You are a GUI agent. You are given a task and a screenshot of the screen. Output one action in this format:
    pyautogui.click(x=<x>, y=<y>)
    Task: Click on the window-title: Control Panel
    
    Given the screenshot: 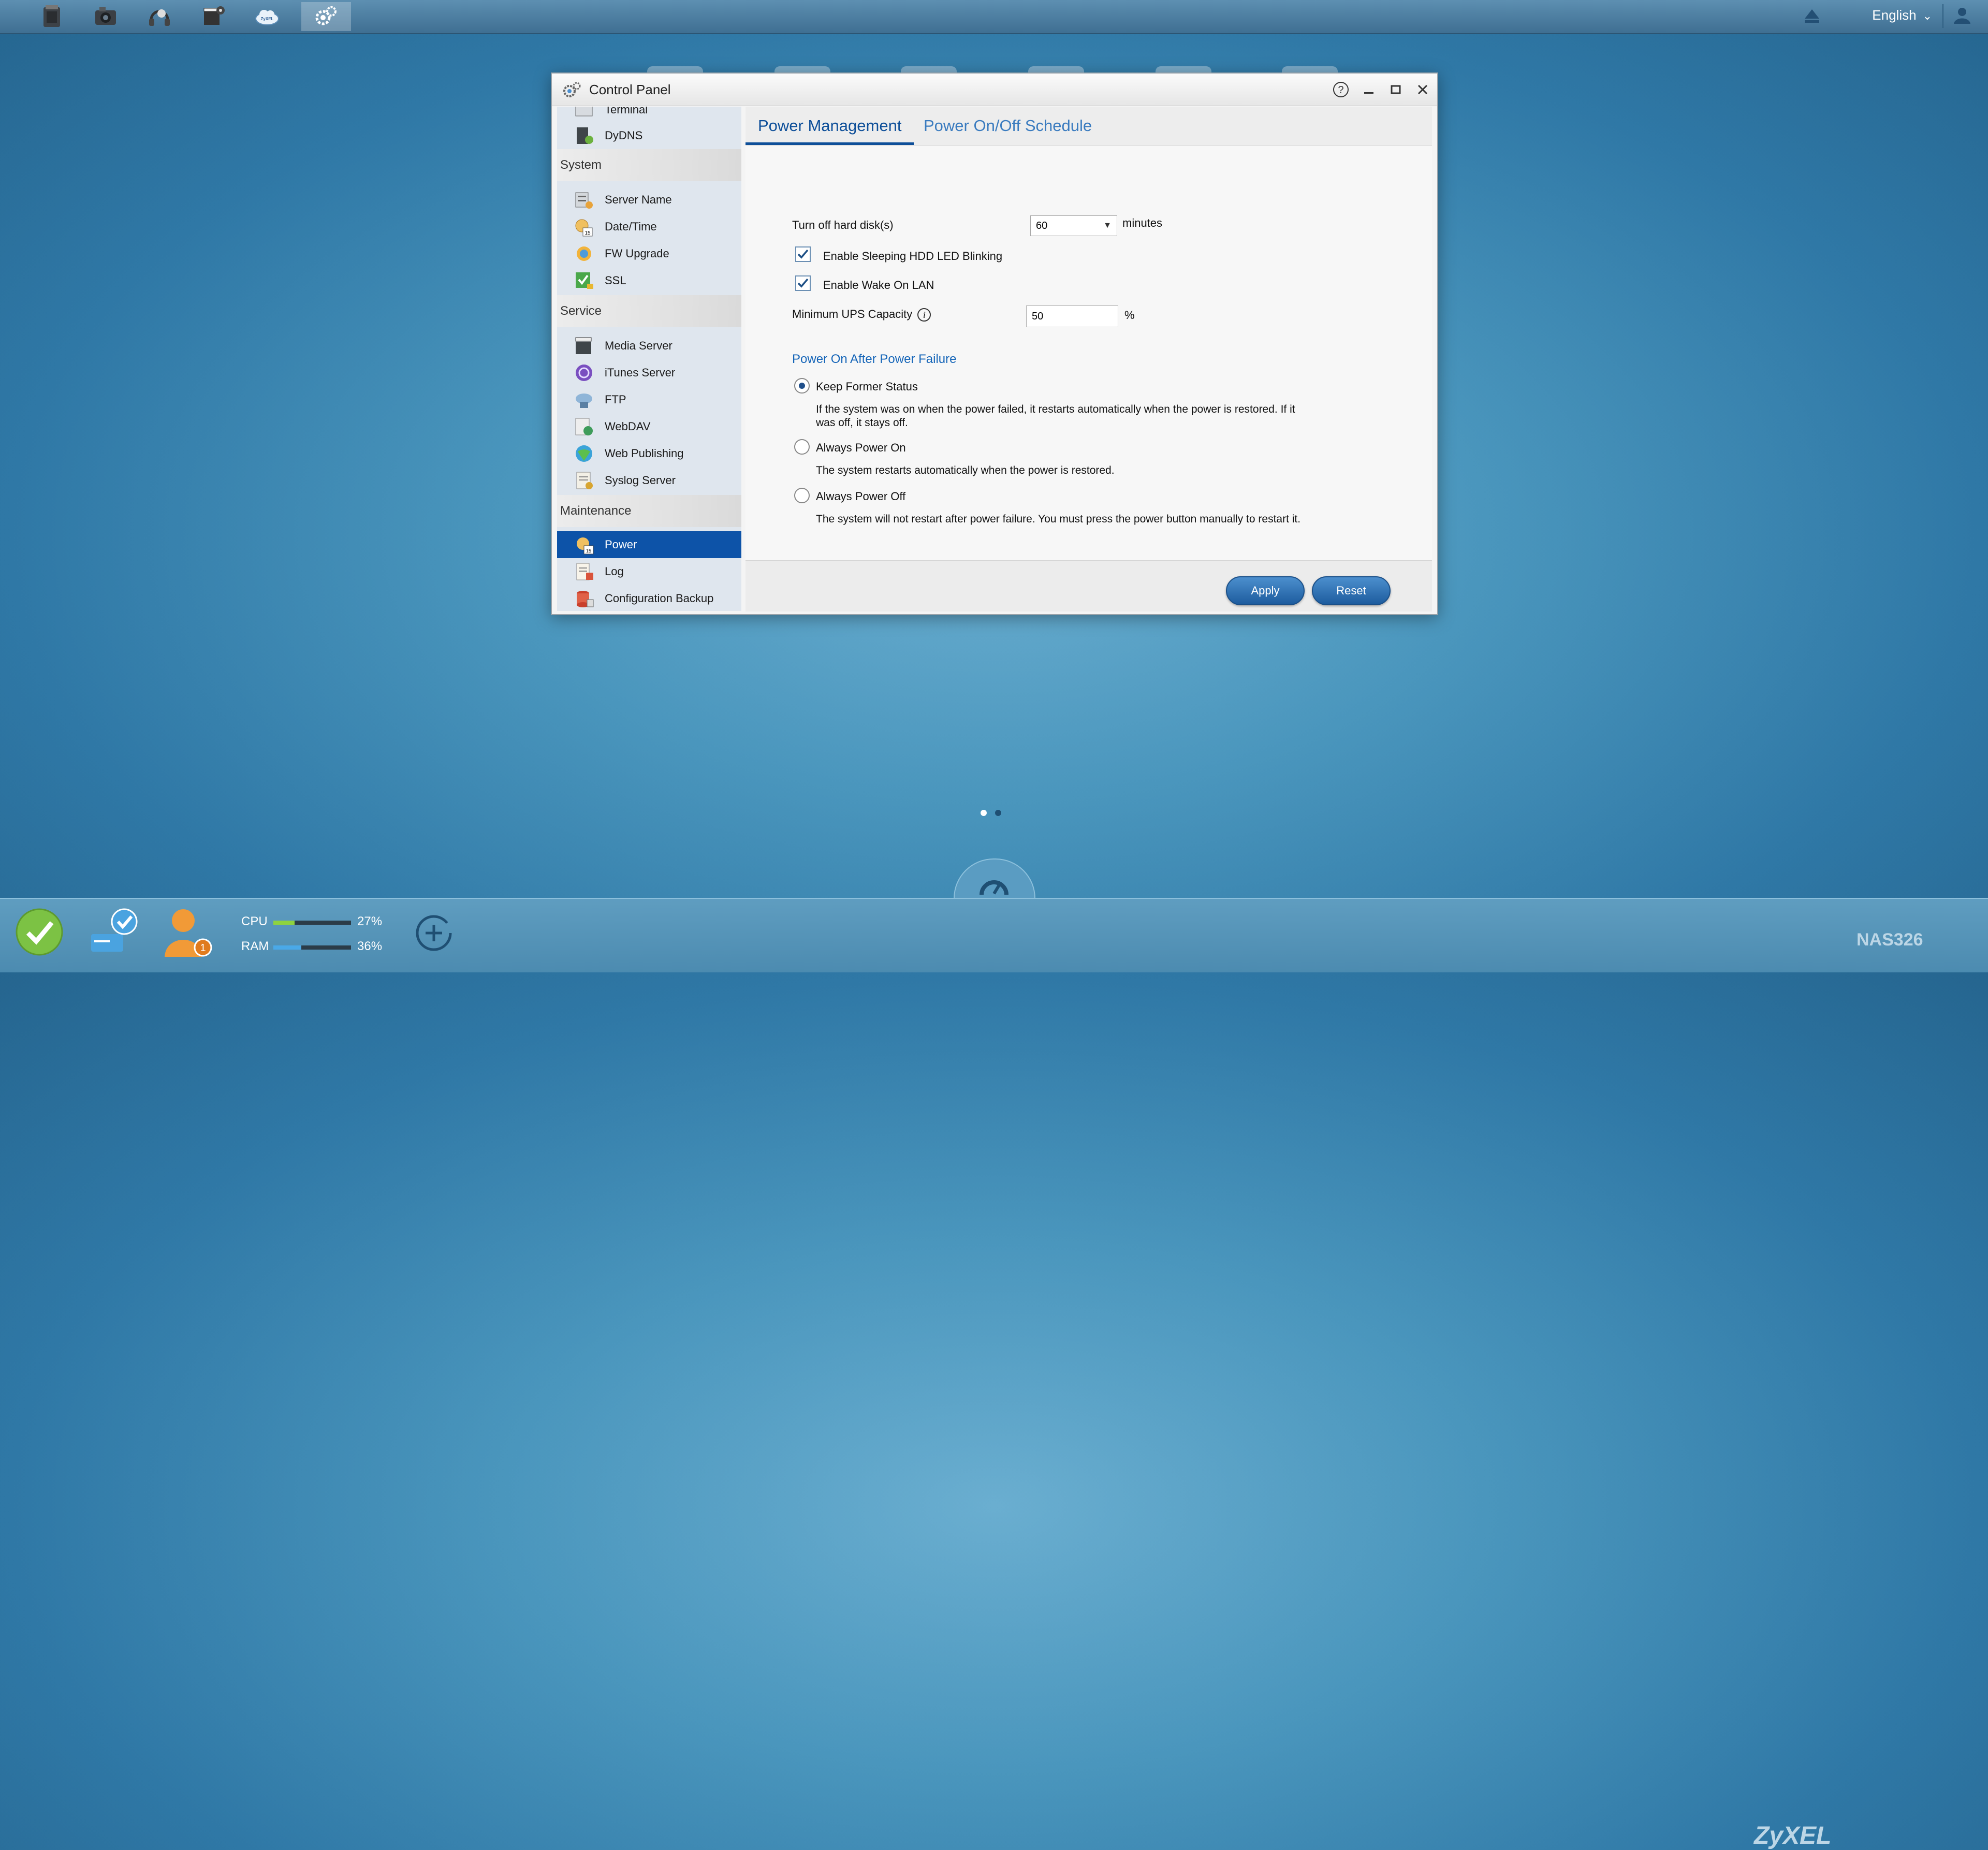 What is the action you would take?
    pyautogui.click(x=630, y=89)
    